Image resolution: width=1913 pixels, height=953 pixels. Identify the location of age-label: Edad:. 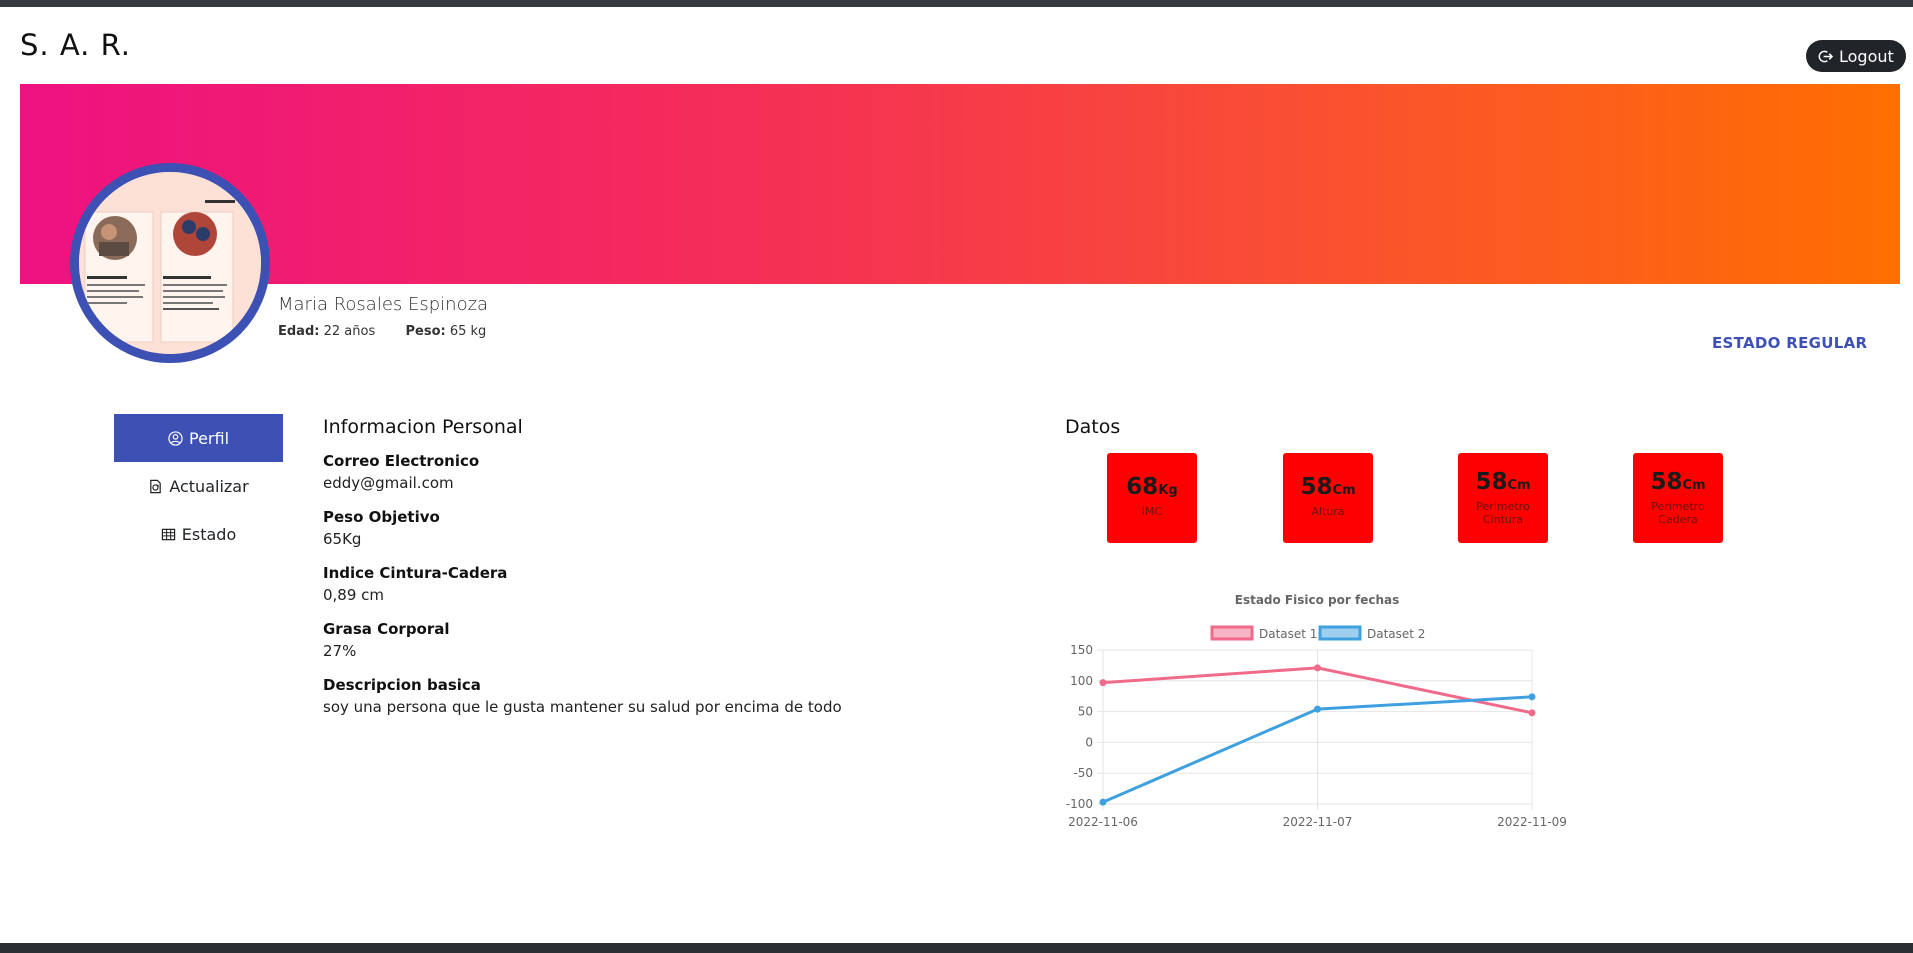
(299, 331).